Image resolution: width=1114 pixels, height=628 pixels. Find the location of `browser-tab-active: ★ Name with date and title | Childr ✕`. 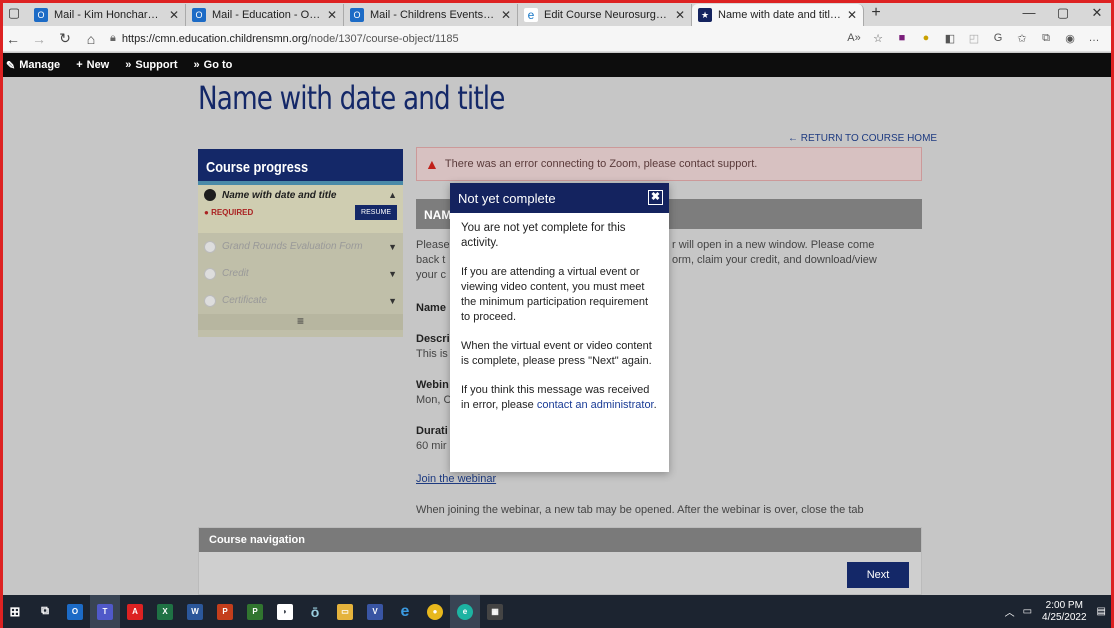

browser-tab-active: ★ Name with date and title | Childr ✕ is located at coordinates (778, 15).